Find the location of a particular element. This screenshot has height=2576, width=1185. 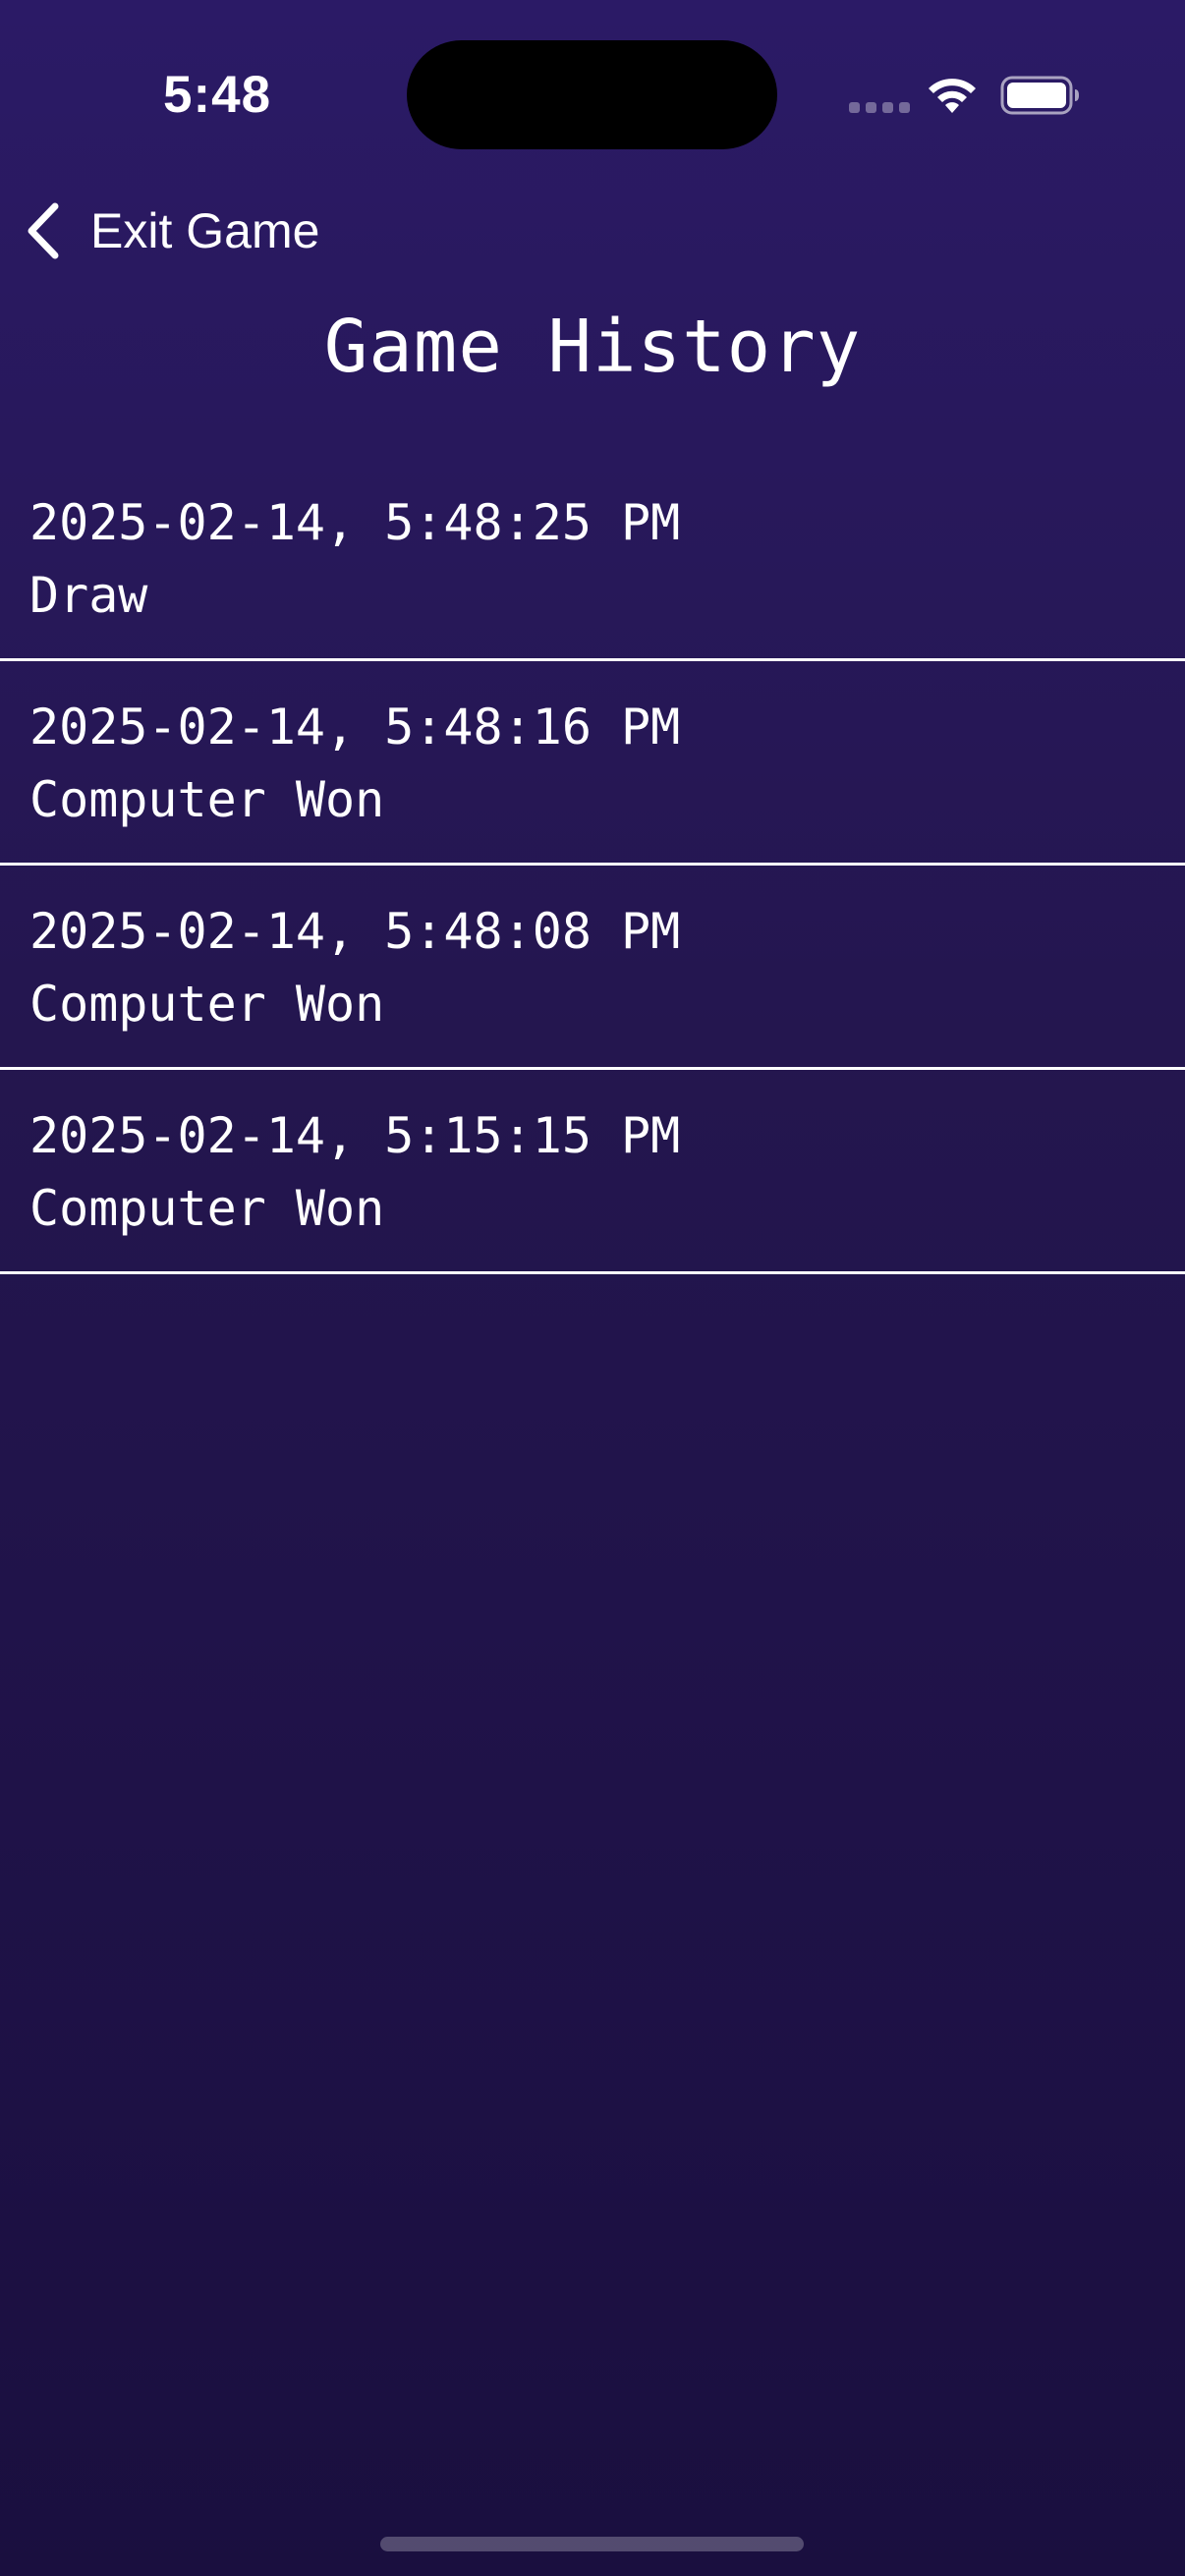

history-date: 2025-02-14, 5:48:25 PM is located at coordinates (355, 522).